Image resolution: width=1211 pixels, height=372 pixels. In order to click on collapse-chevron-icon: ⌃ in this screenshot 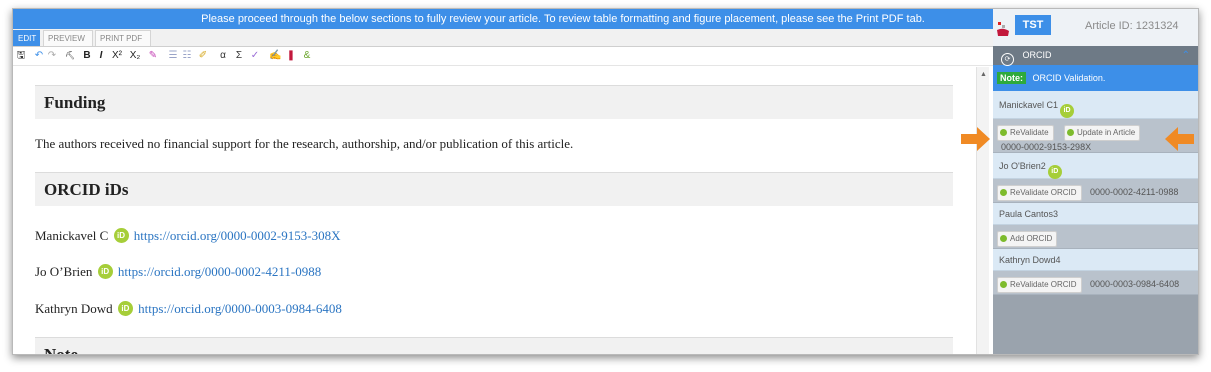, I will do `click(1186, 55)`.